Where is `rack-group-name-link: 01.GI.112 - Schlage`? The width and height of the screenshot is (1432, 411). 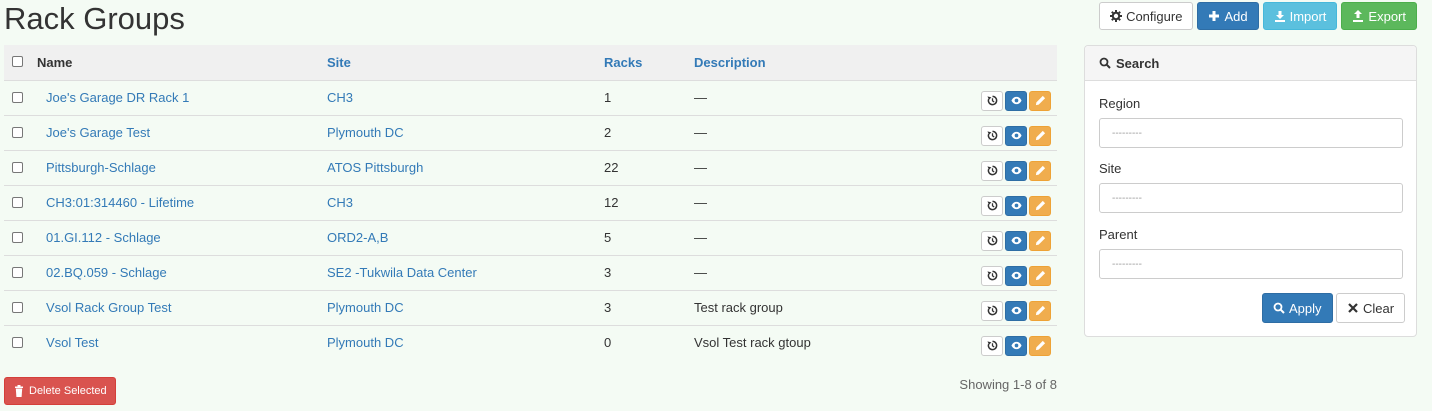
rack-group-name-link: 01.GI.112 - Schlage is located at coordinates (103, 237).